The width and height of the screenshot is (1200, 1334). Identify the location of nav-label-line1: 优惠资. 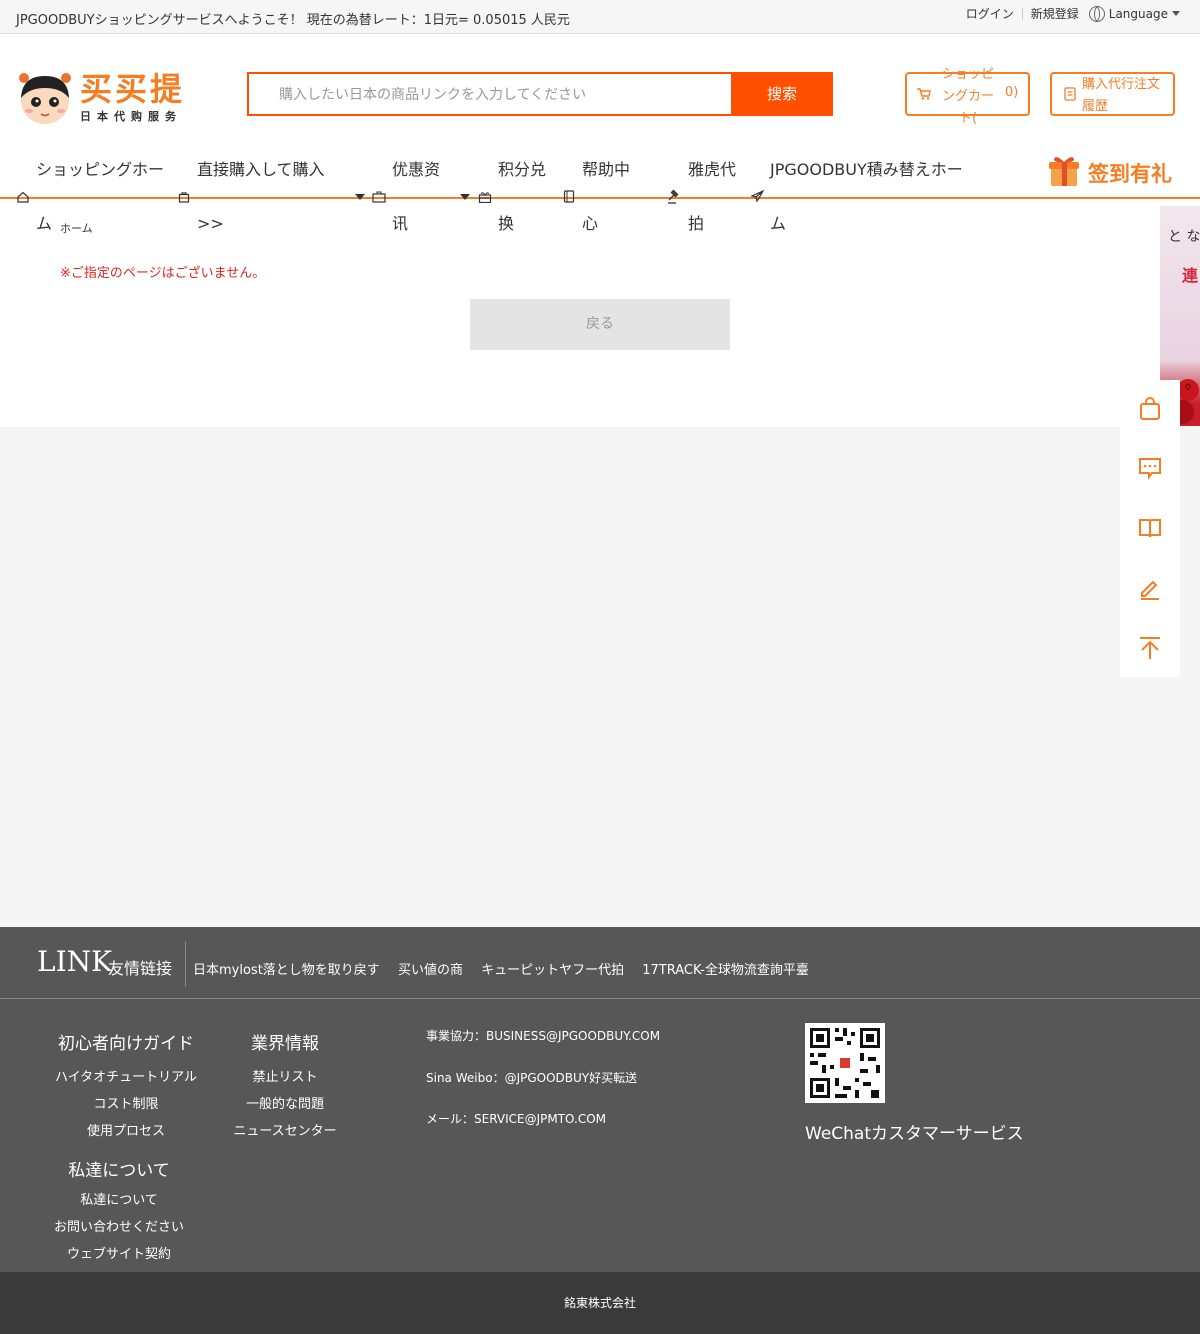
(416, 169).